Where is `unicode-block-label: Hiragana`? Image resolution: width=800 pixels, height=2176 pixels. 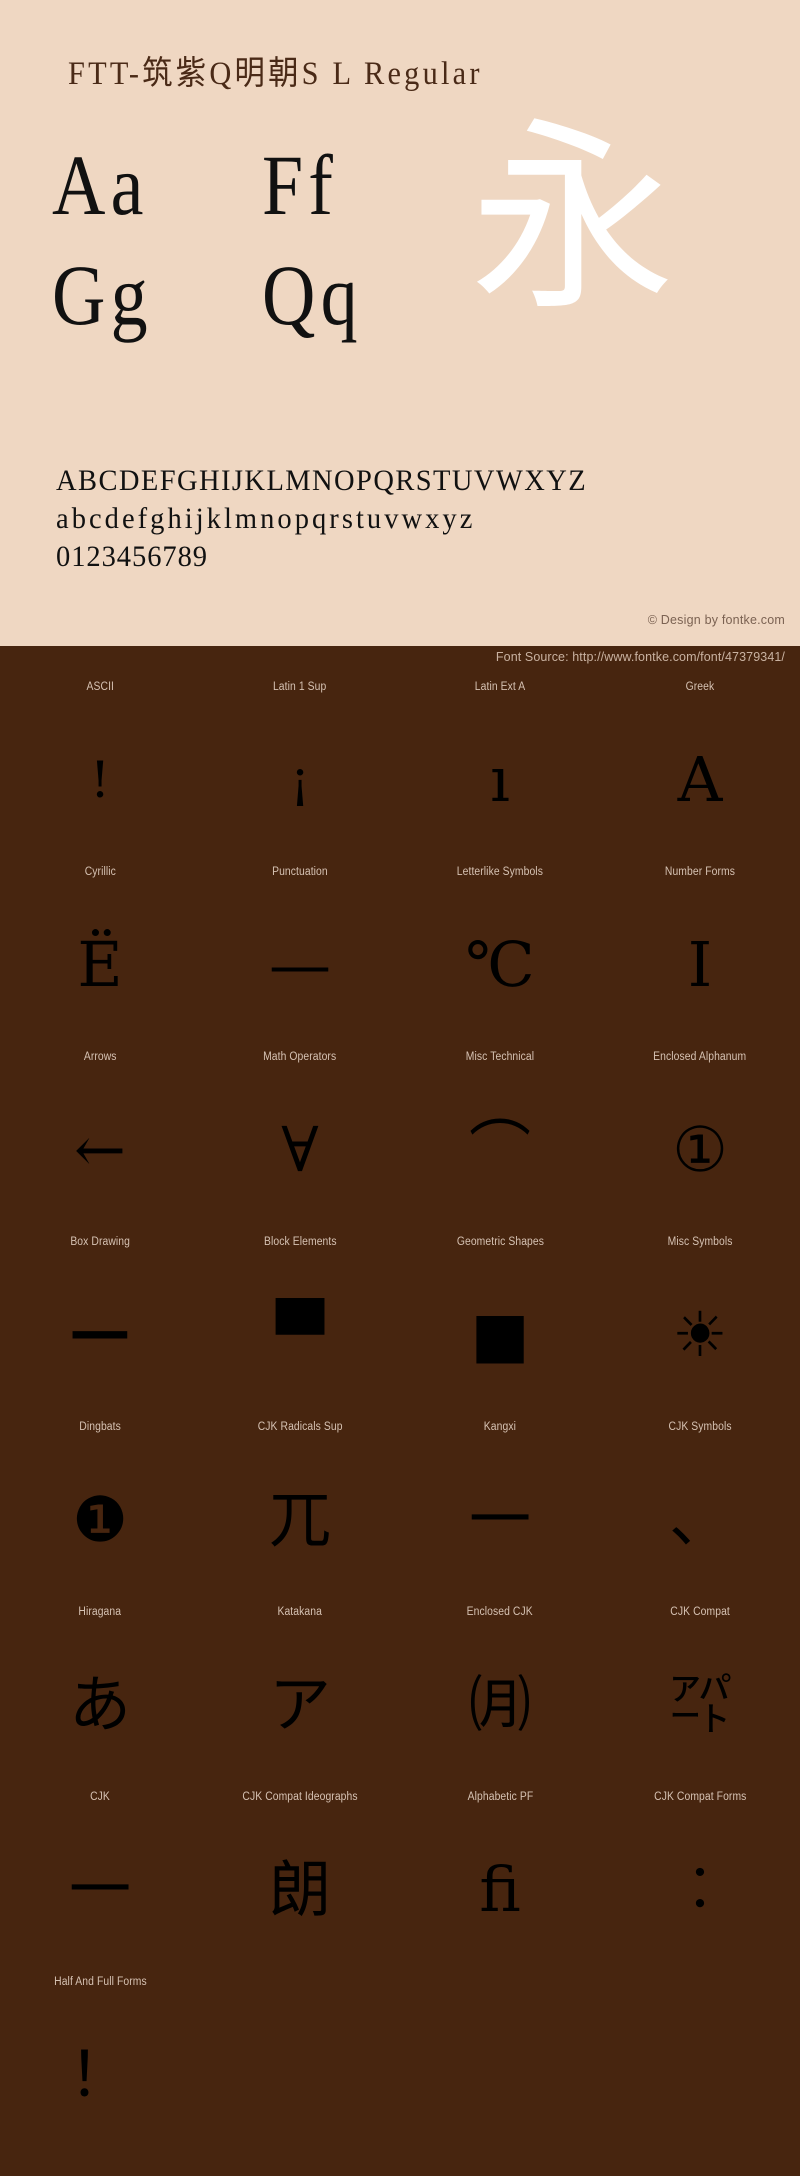
unicode-block-label: Hiragana is located at coordinates (100, 1612).